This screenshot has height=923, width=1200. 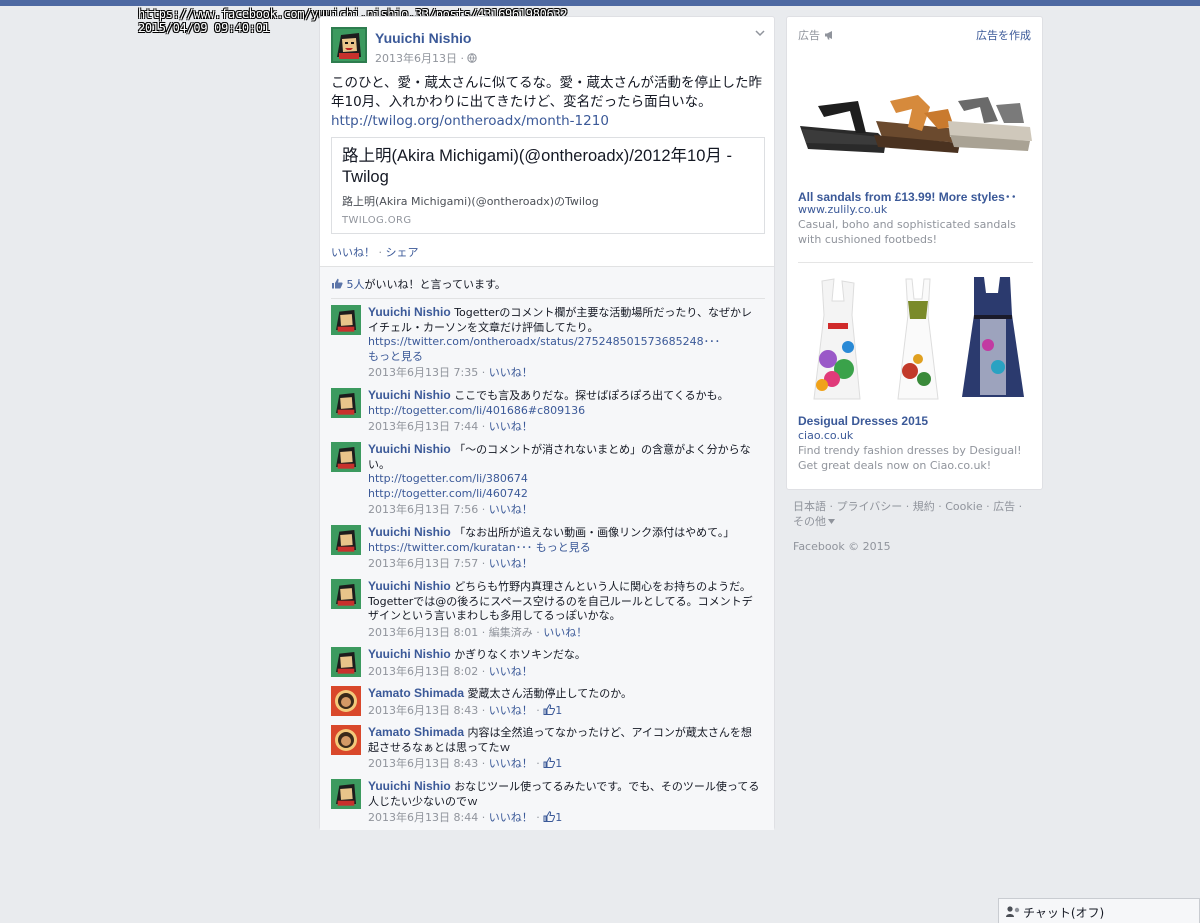 I want to click on link-preview-domain: TWILOG.ORG, so click(x=377, y=220).